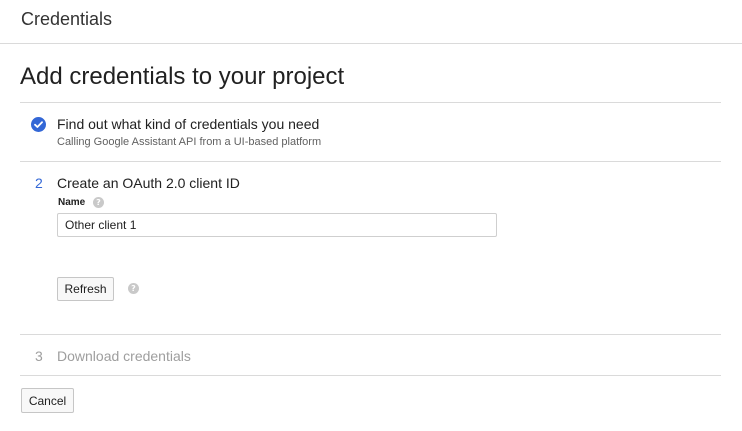 This screenshot has height=431, width=742. I want to click on refresh-help-icon: ?, so click(133, 288).